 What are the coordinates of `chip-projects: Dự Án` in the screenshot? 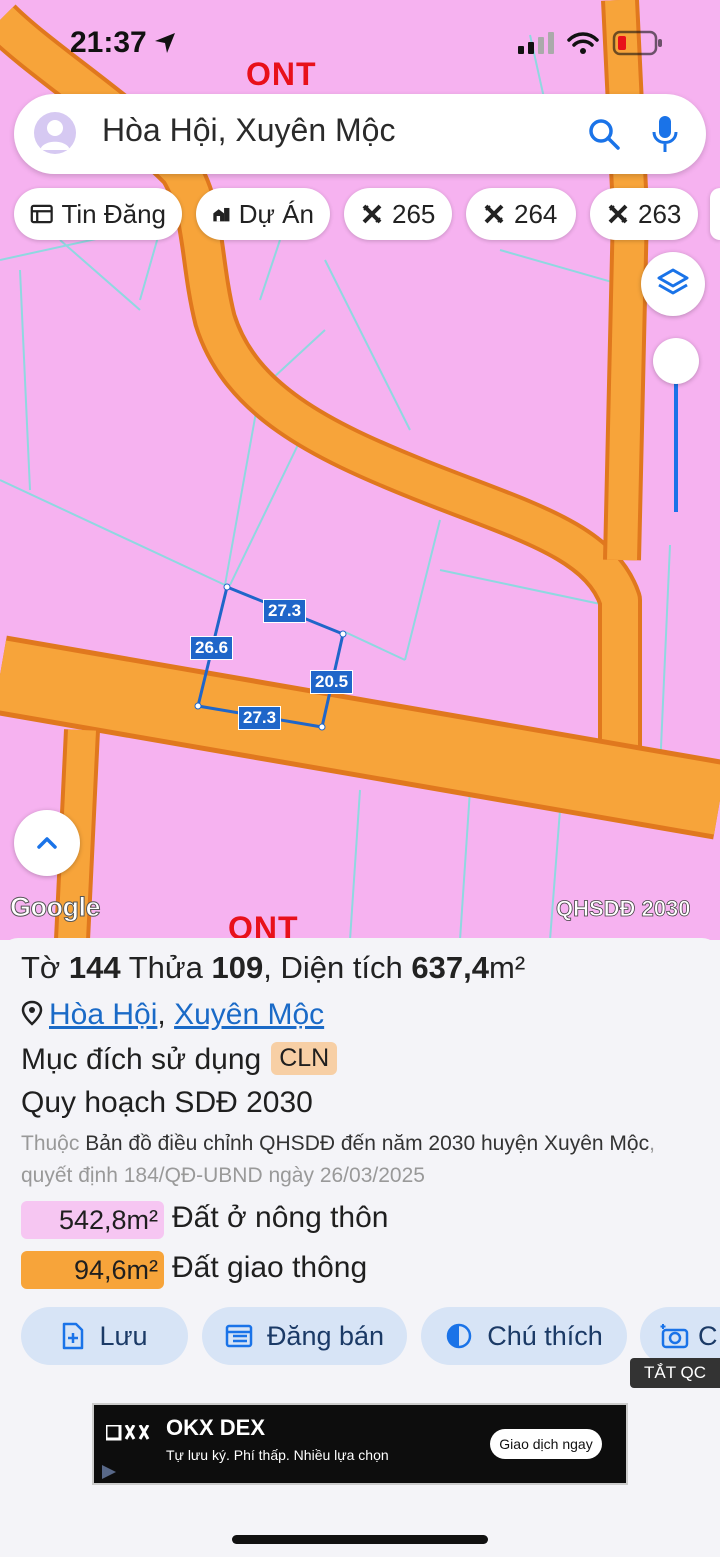 It's located at (263, 214).